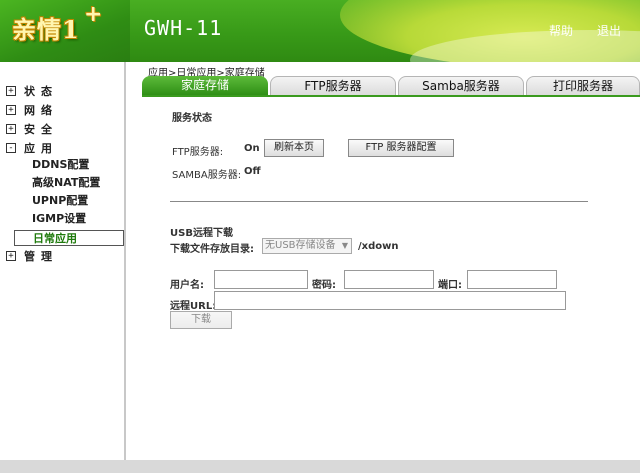 Image resolution: width=640 pixels, height=473 pixels. What do you see at coordinates (207, 175) in the screenshot?
I see `samba-server-label: SAMBA服务器:` at bounding box center [207, 175].